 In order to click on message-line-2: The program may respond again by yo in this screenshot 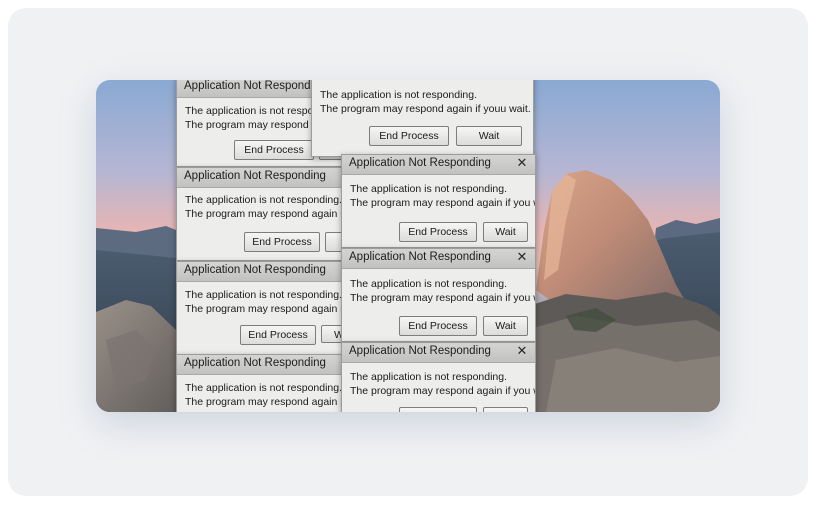, I will do `click(275, 402)`.